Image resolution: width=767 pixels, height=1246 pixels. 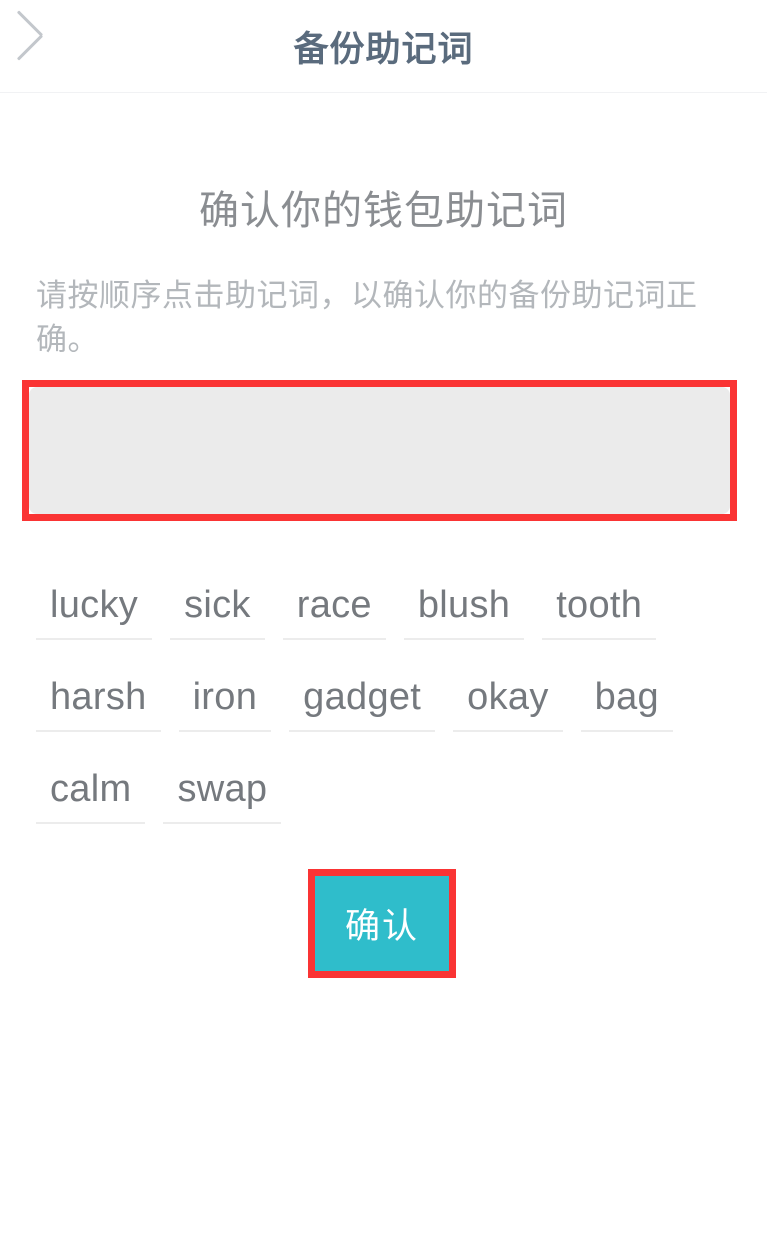 What do you see at coordinates (383, 49) in the screenshot?
I see `page-title: 备份助记词` at bounding box center [383, 49].